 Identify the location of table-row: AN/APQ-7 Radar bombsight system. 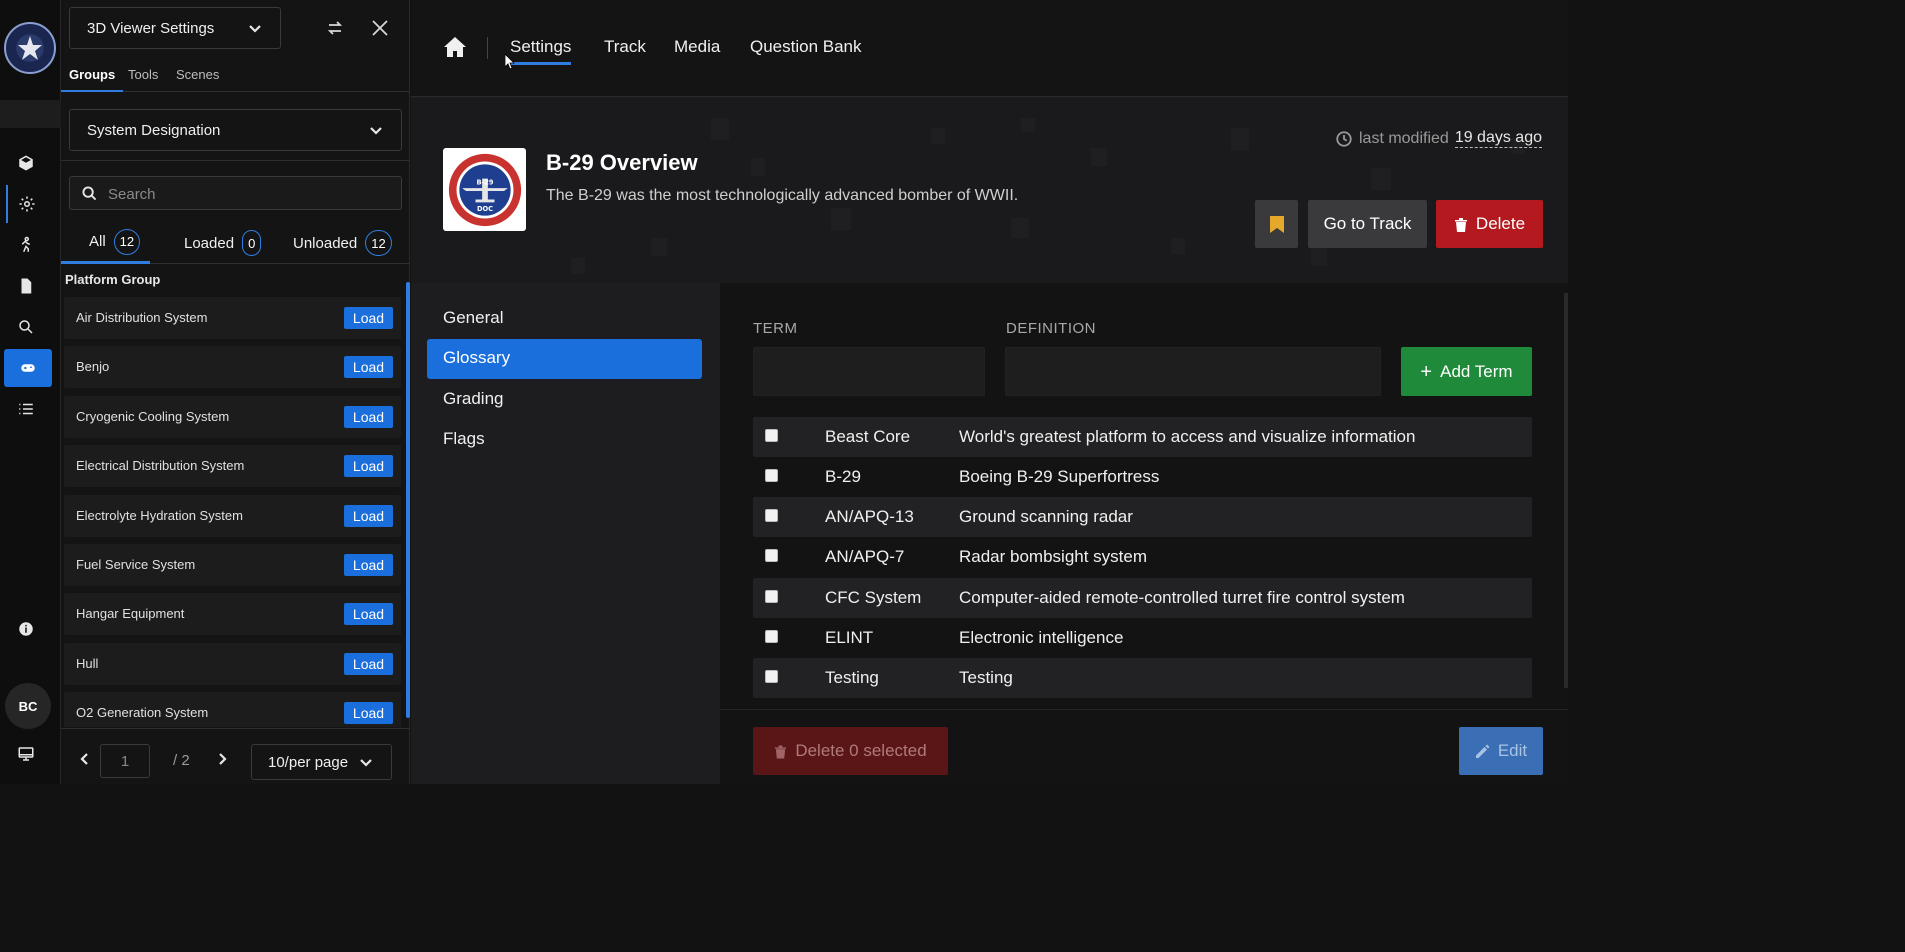
(1142, 557).